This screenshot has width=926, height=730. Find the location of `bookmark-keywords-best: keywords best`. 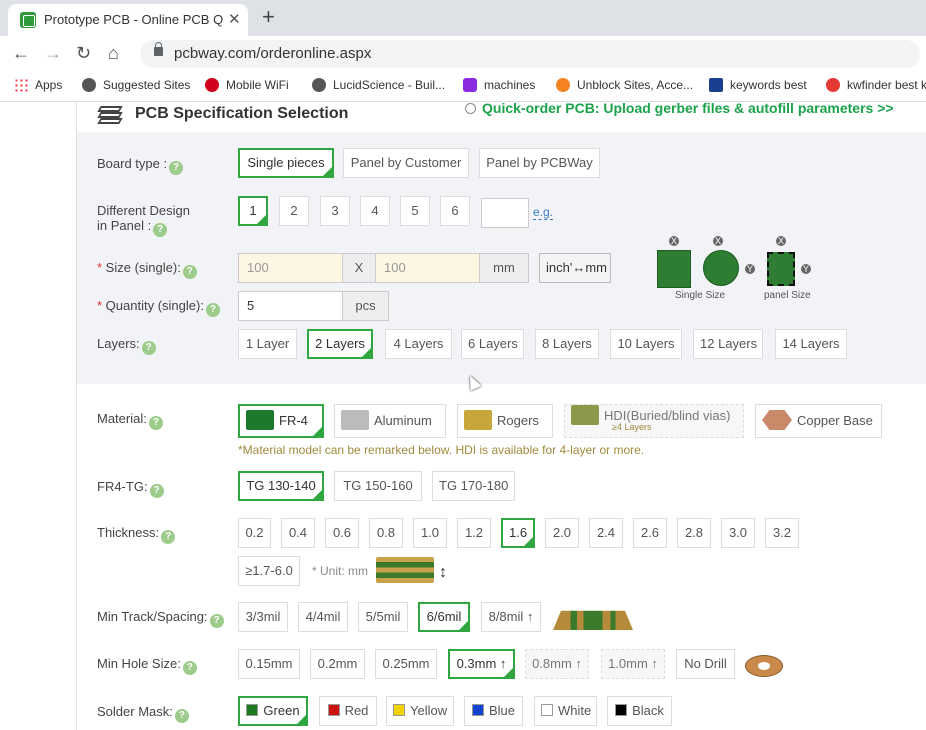

bookmark-keywords-best: keywords best is located at coordinates (758, 85).